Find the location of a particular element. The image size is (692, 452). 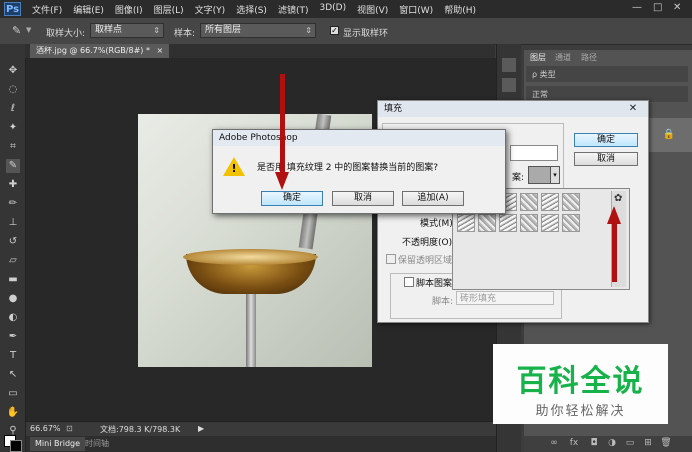

fill-ok-button: 确定 is located at coordinates (606, 140).